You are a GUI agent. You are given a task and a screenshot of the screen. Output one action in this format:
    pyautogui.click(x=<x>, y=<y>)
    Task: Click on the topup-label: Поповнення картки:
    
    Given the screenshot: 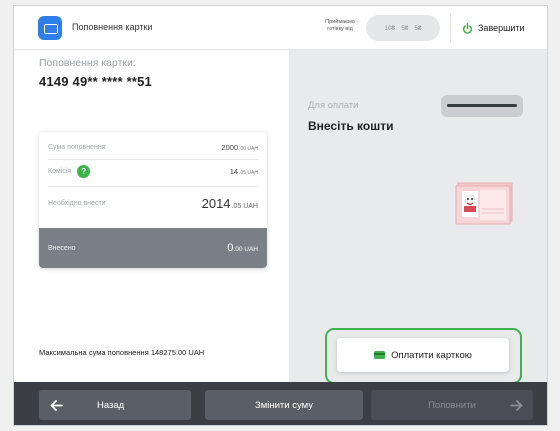 What is the action you would take?
    pyautogui.click(x=87, y=63)
    